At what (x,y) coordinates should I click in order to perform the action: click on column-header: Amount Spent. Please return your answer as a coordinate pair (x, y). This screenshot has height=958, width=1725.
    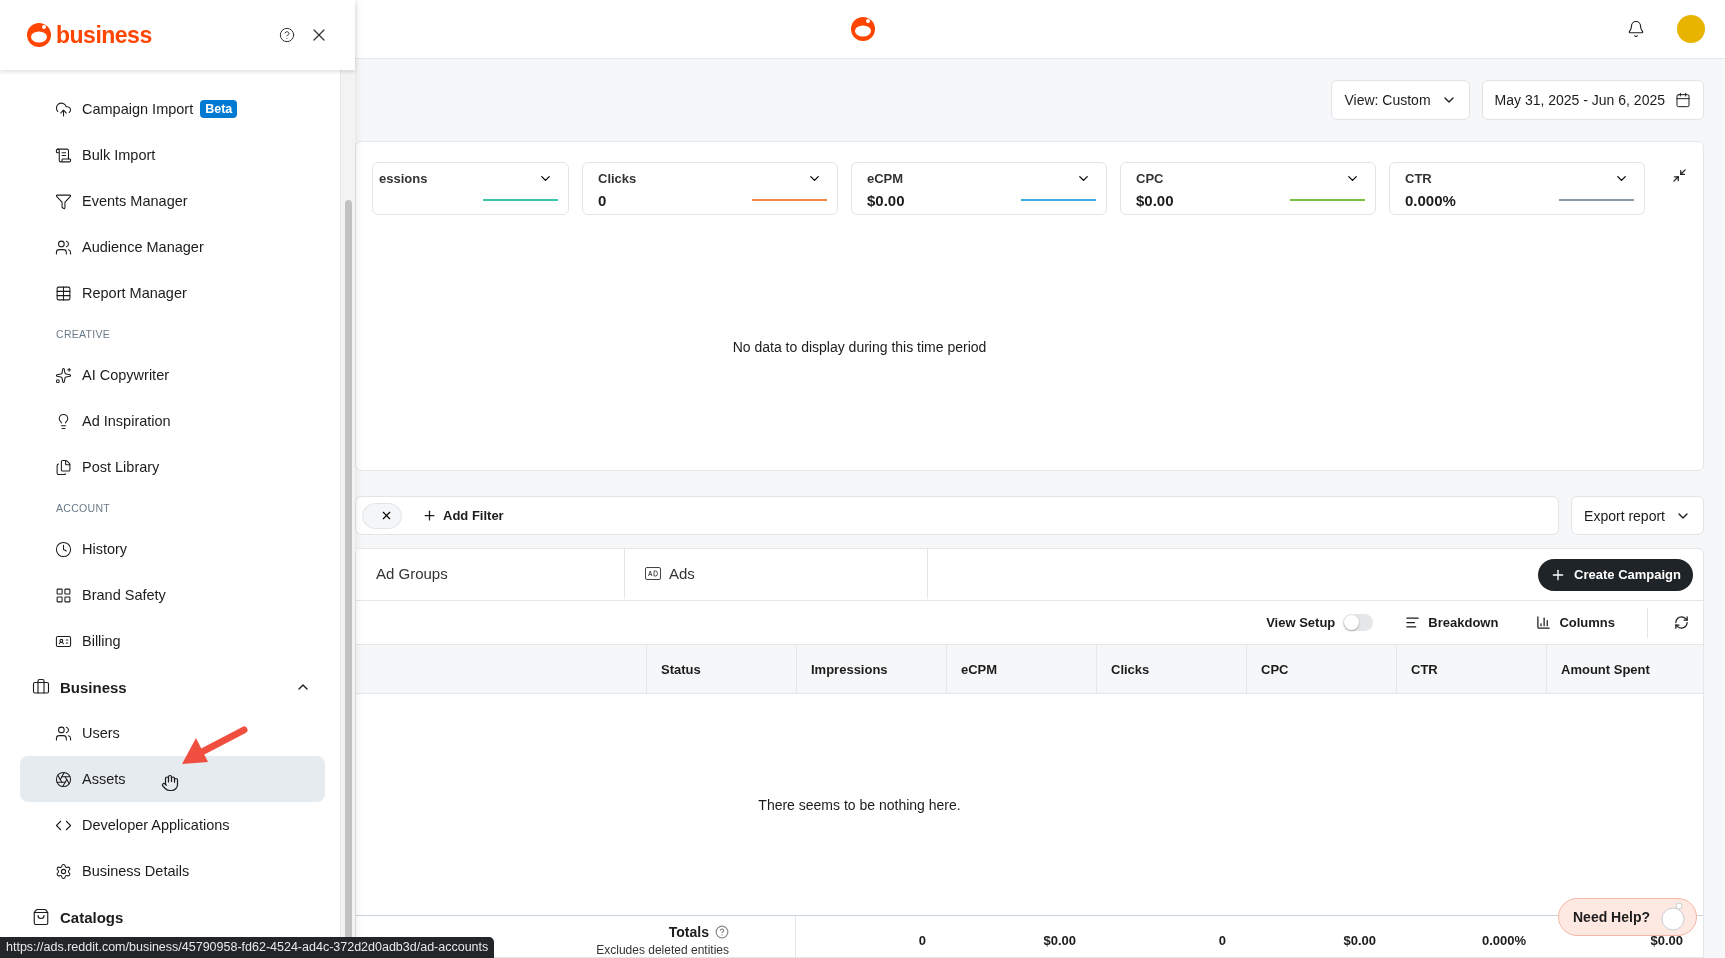
    Looking at the image, I should click on (1624, 669).